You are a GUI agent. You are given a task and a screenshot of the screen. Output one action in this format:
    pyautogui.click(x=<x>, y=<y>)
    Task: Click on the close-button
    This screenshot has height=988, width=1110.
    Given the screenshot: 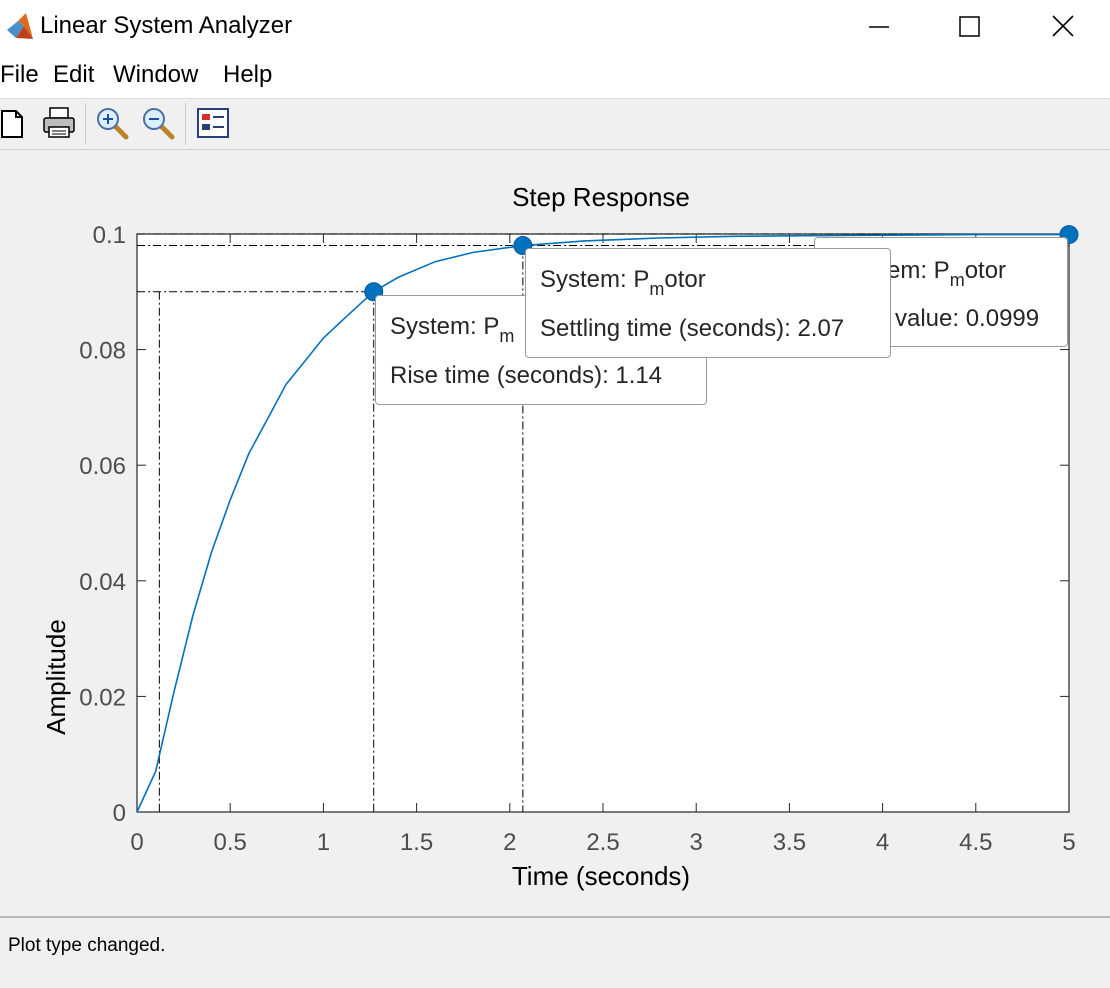 What is the action you would take?
    pyautogui.click(x=1065, y=26)
    